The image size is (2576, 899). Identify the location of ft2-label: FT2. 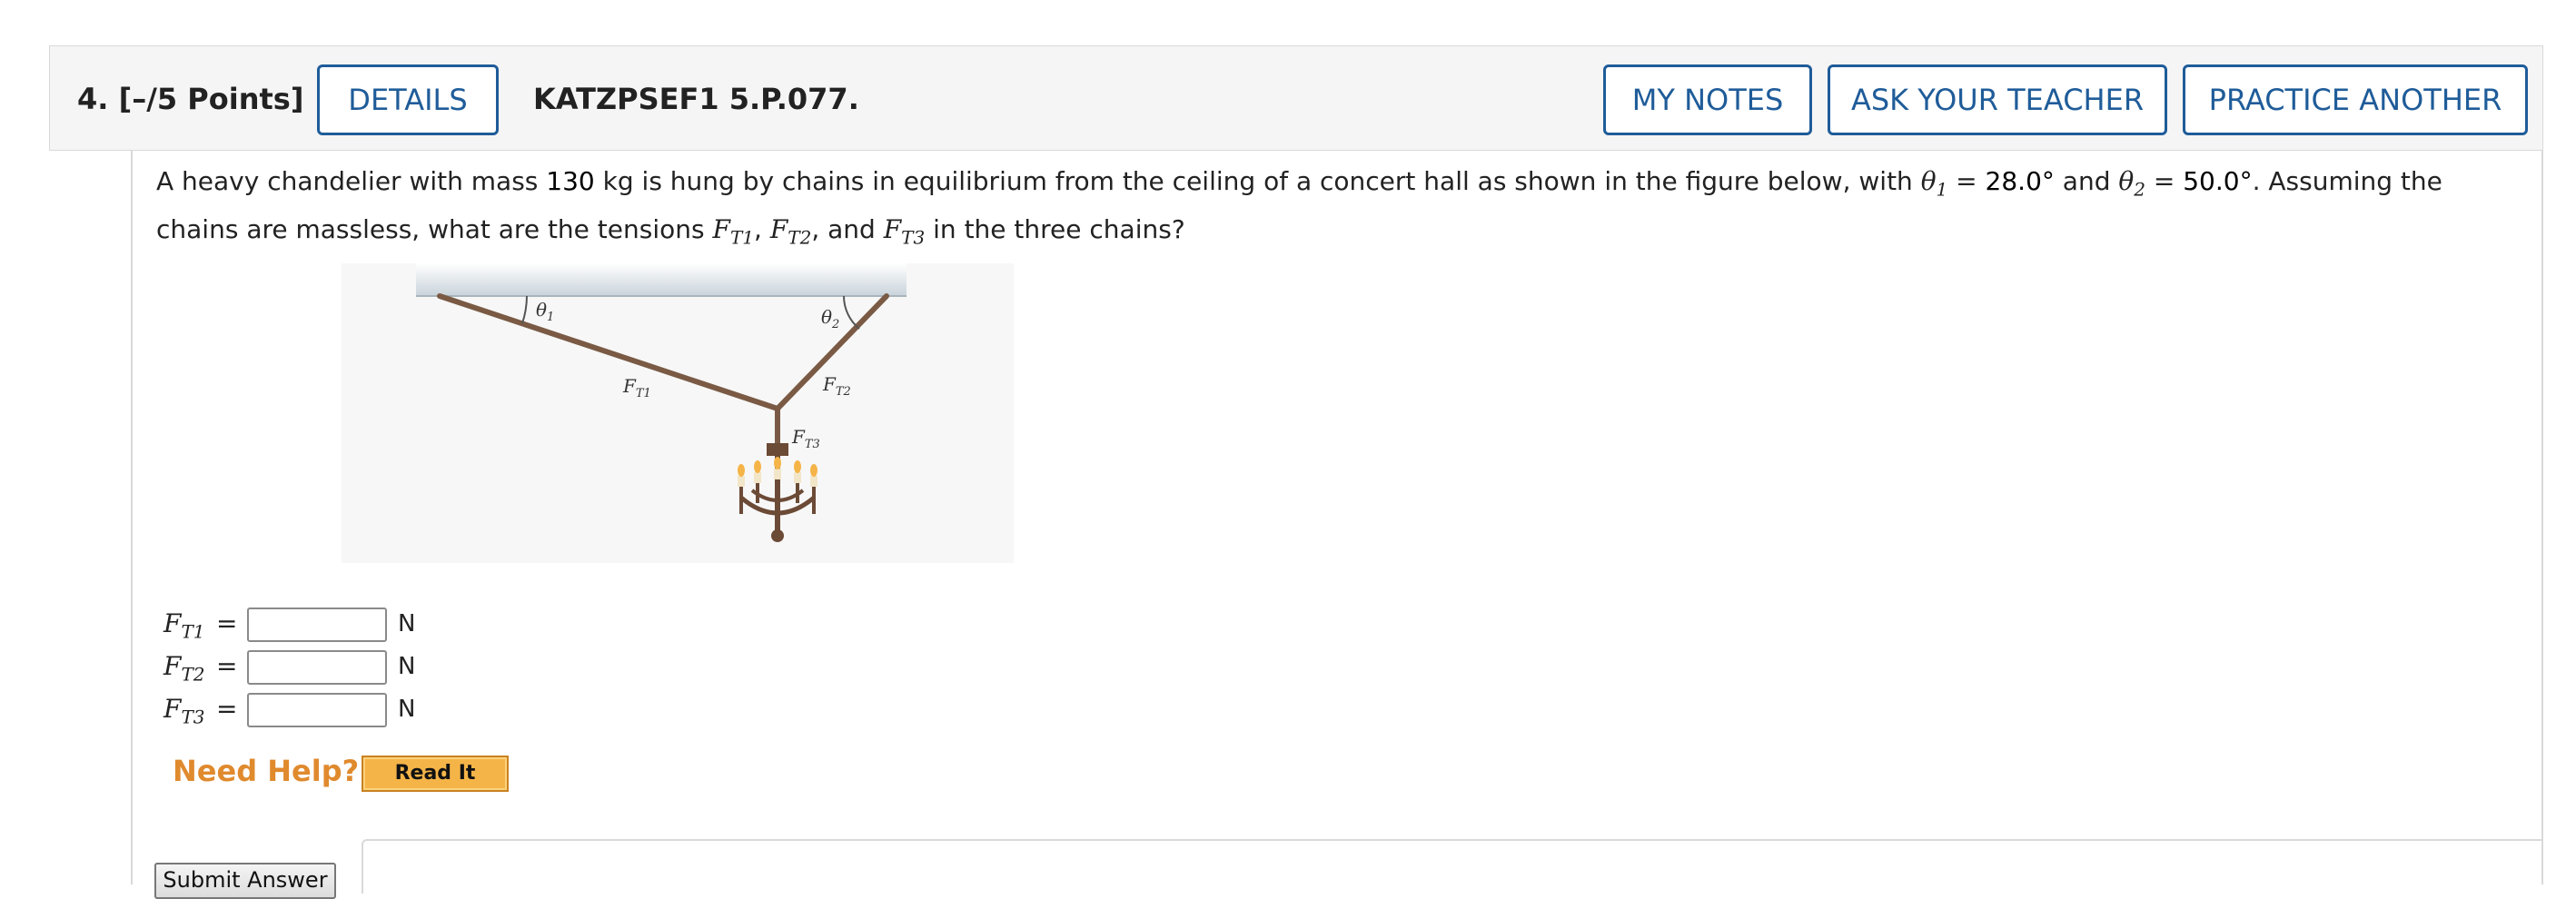
(836, 386).